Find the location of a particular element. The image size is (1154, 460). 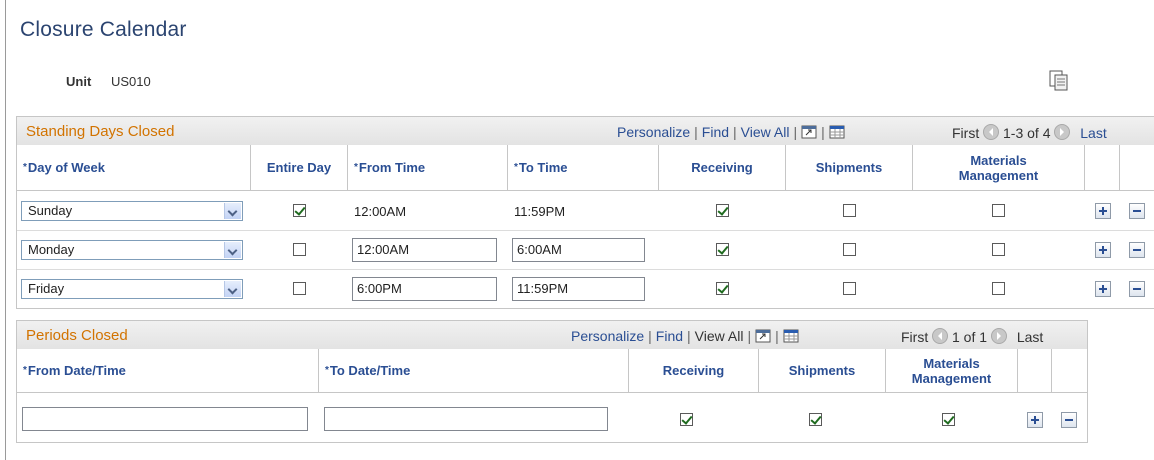

day-of-week-select: Friday is located at coordinates (132, 289).